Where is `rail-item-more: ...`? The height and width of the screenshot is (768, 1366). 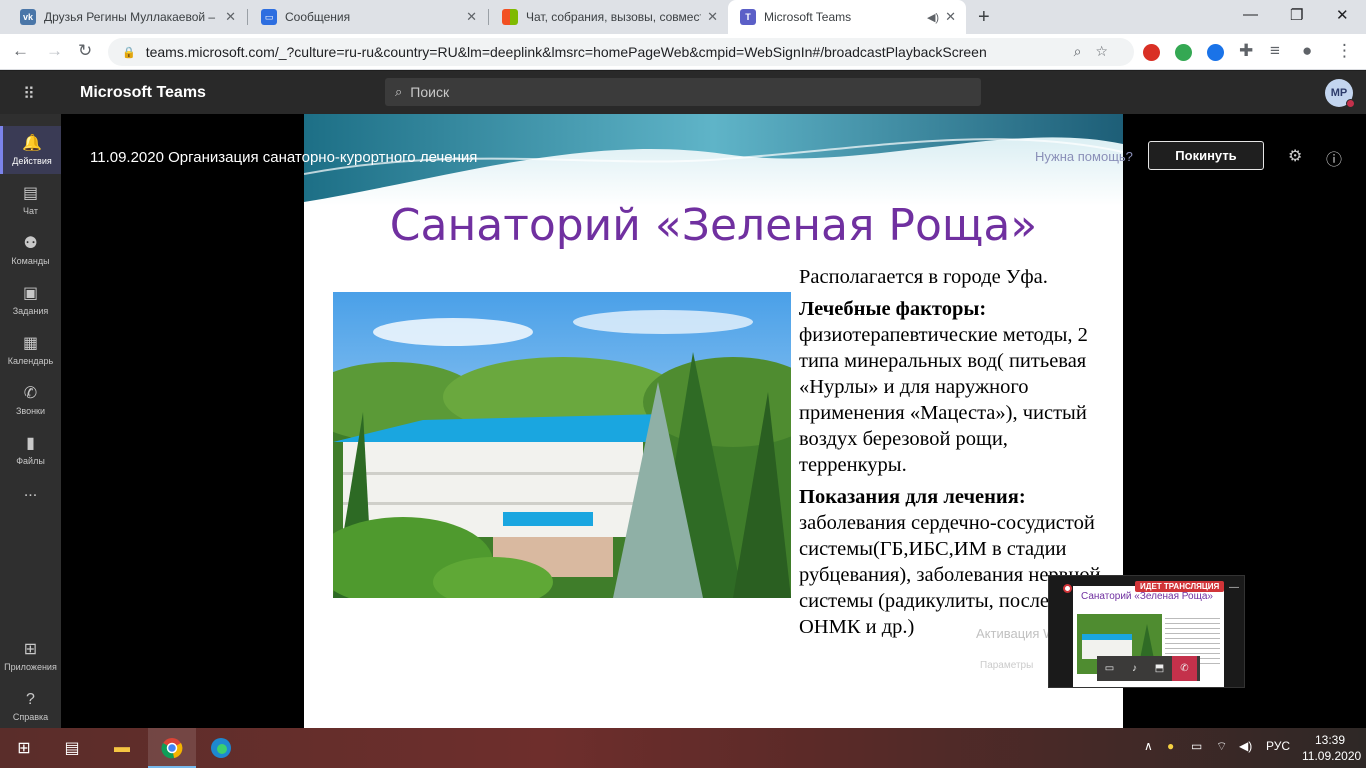
rail-item-more: ... is located at coordinates (30, 492).